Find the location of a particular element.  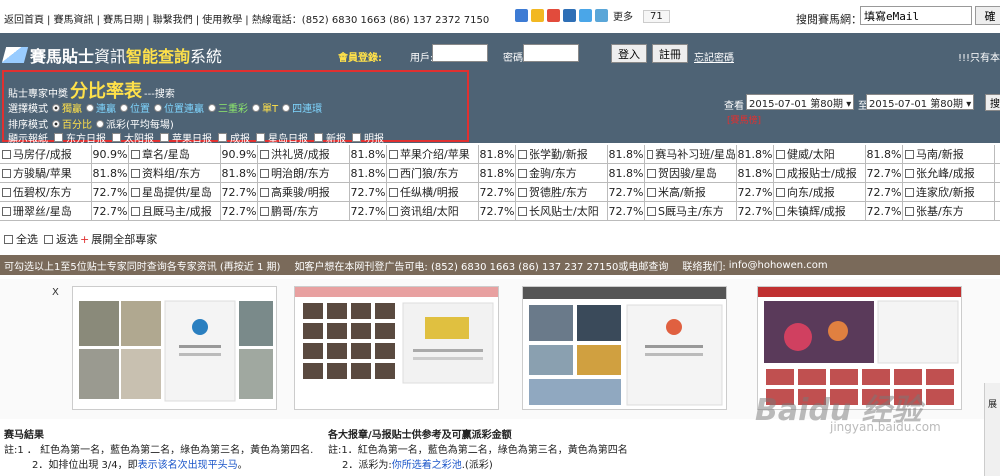

expert-cell: 张允峰/成报 is located at coordinates (949, 173).